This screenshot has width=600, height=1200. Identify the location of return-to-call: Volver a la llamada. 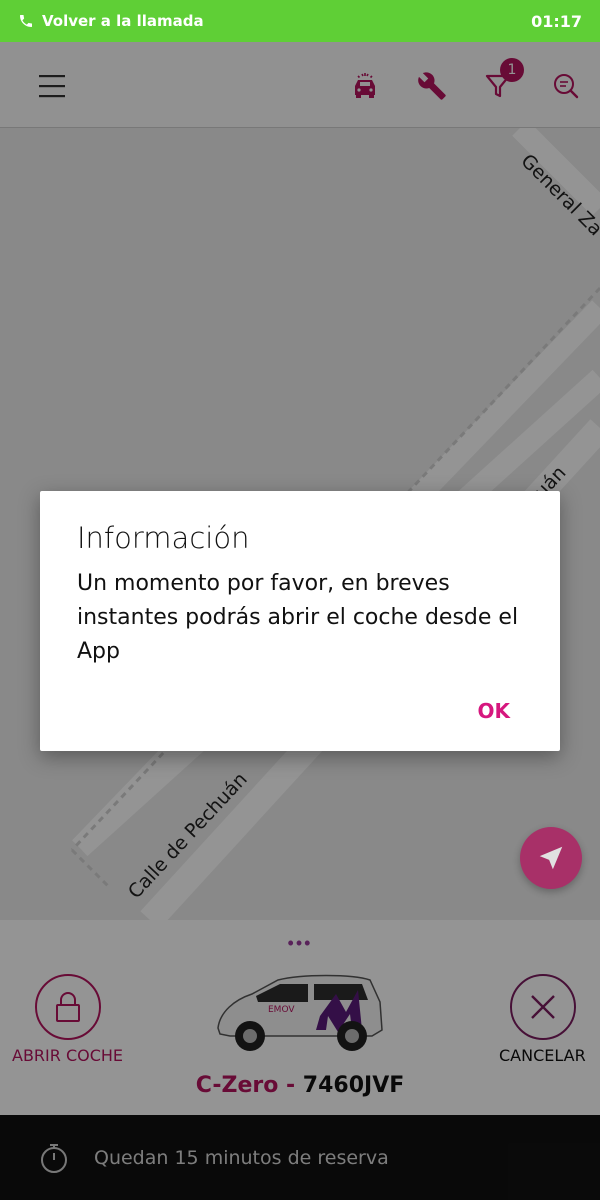
(111, 21).